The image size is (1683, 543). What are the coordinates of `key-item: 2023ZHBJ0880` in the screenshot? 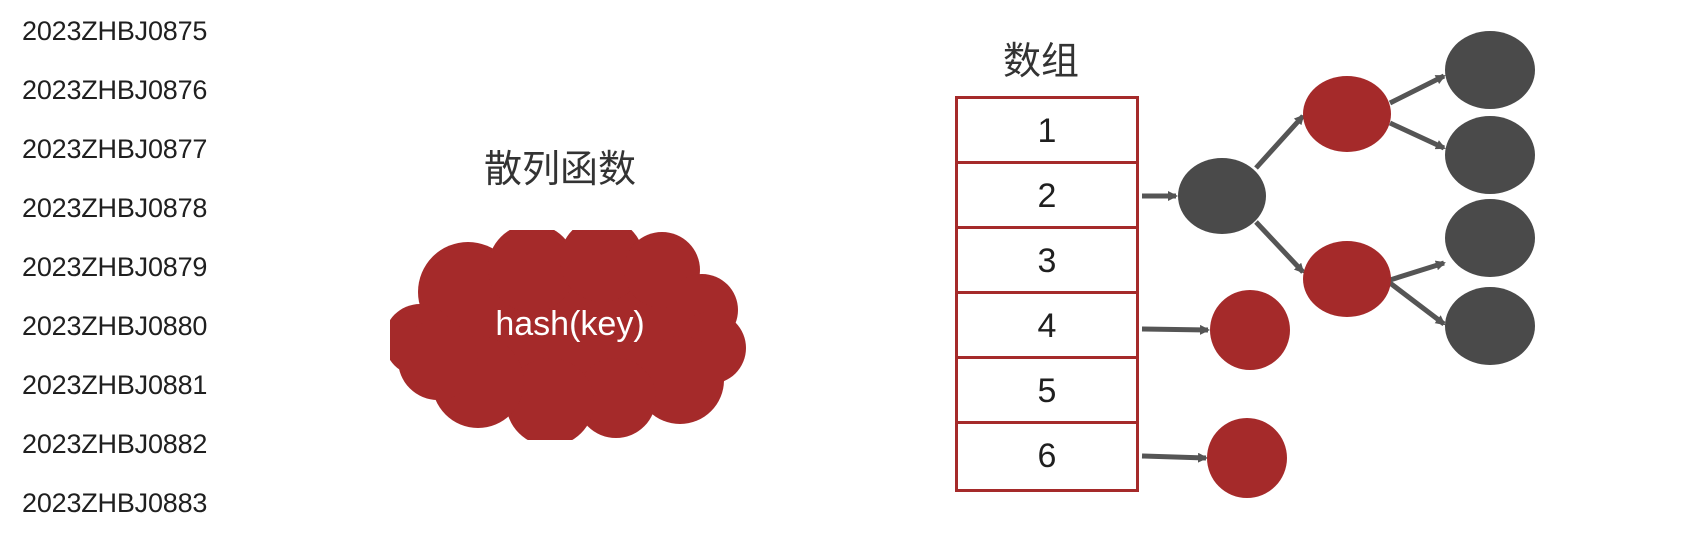 It's located at (115, 326).